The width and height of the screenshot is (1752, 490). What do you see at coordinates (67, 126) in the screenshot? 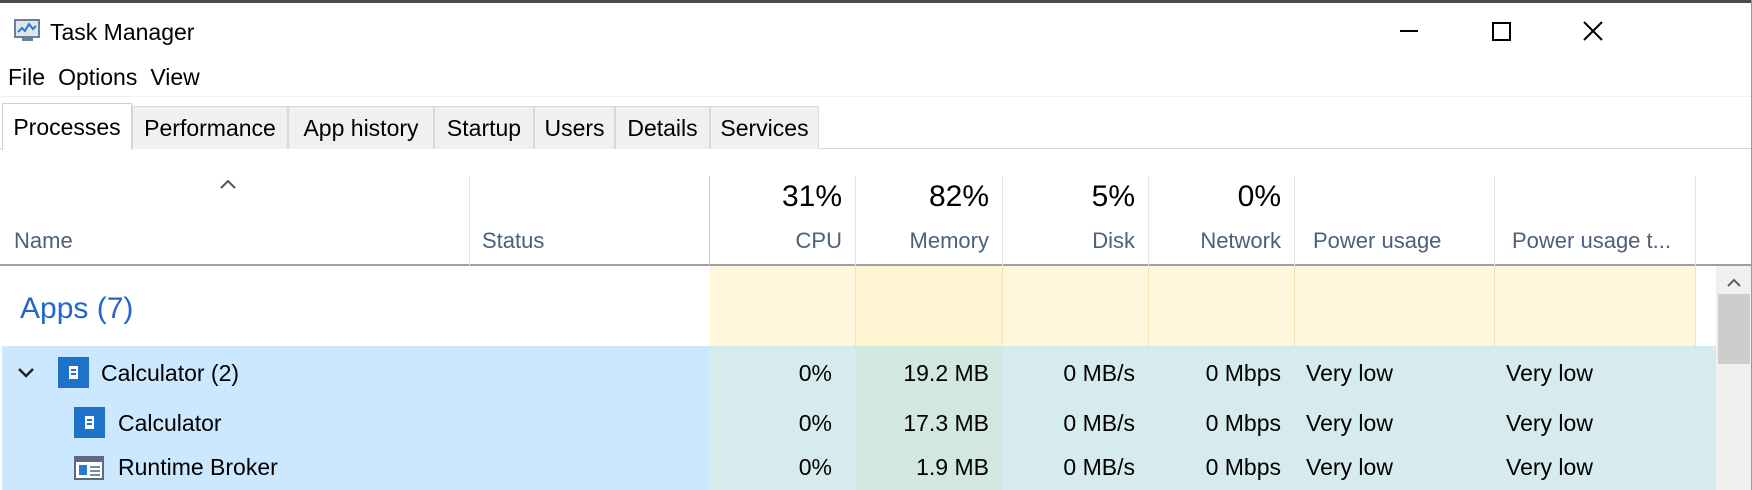
I see `tab-processes: Processes` at bounding box center [67, 126].